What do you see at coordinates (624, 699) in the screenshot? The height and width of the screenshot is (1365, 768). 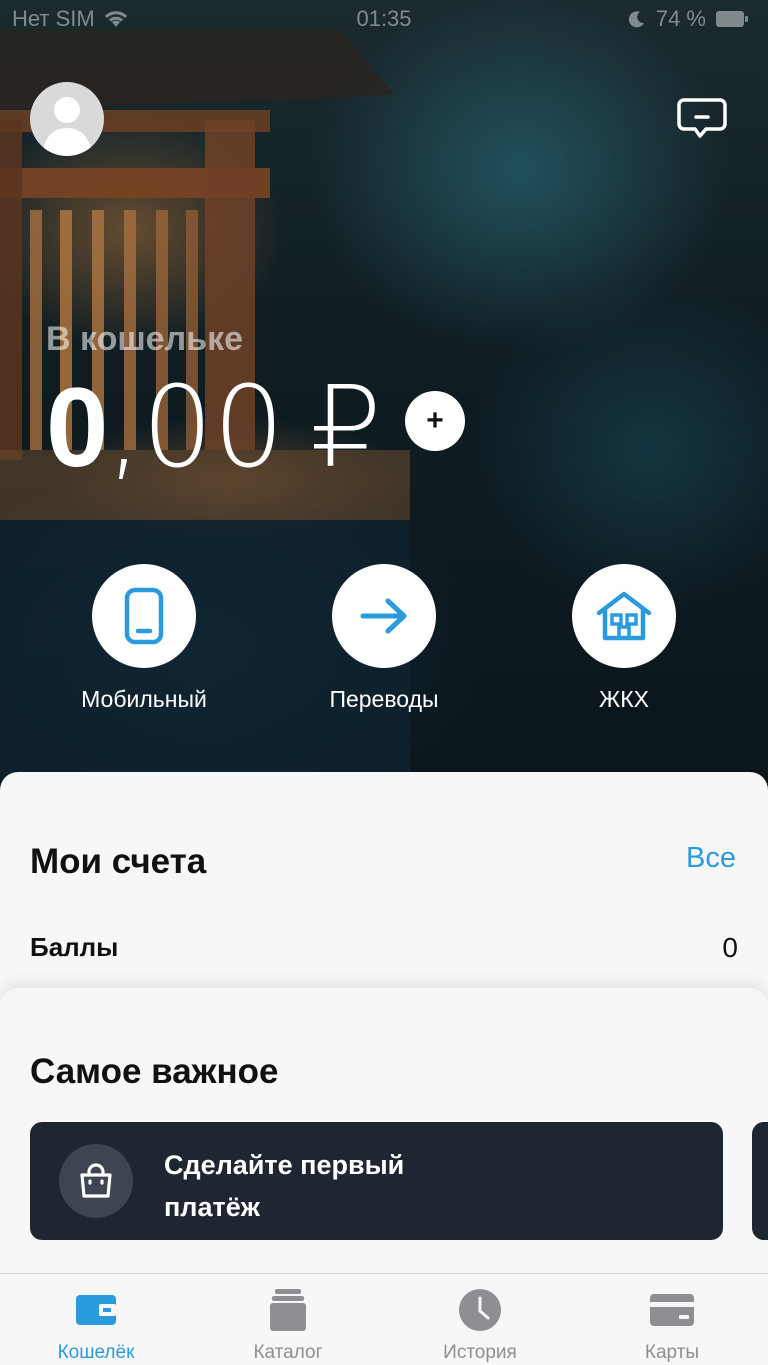 I see `action-utilities-label: ЖКХ` at bounding box center [624, 699].